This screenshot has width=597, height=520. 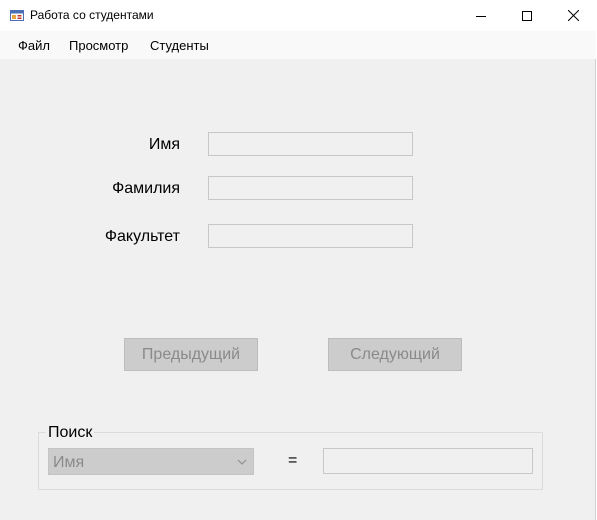 I want to click on minimize-icon, so click(x=481, y=16).